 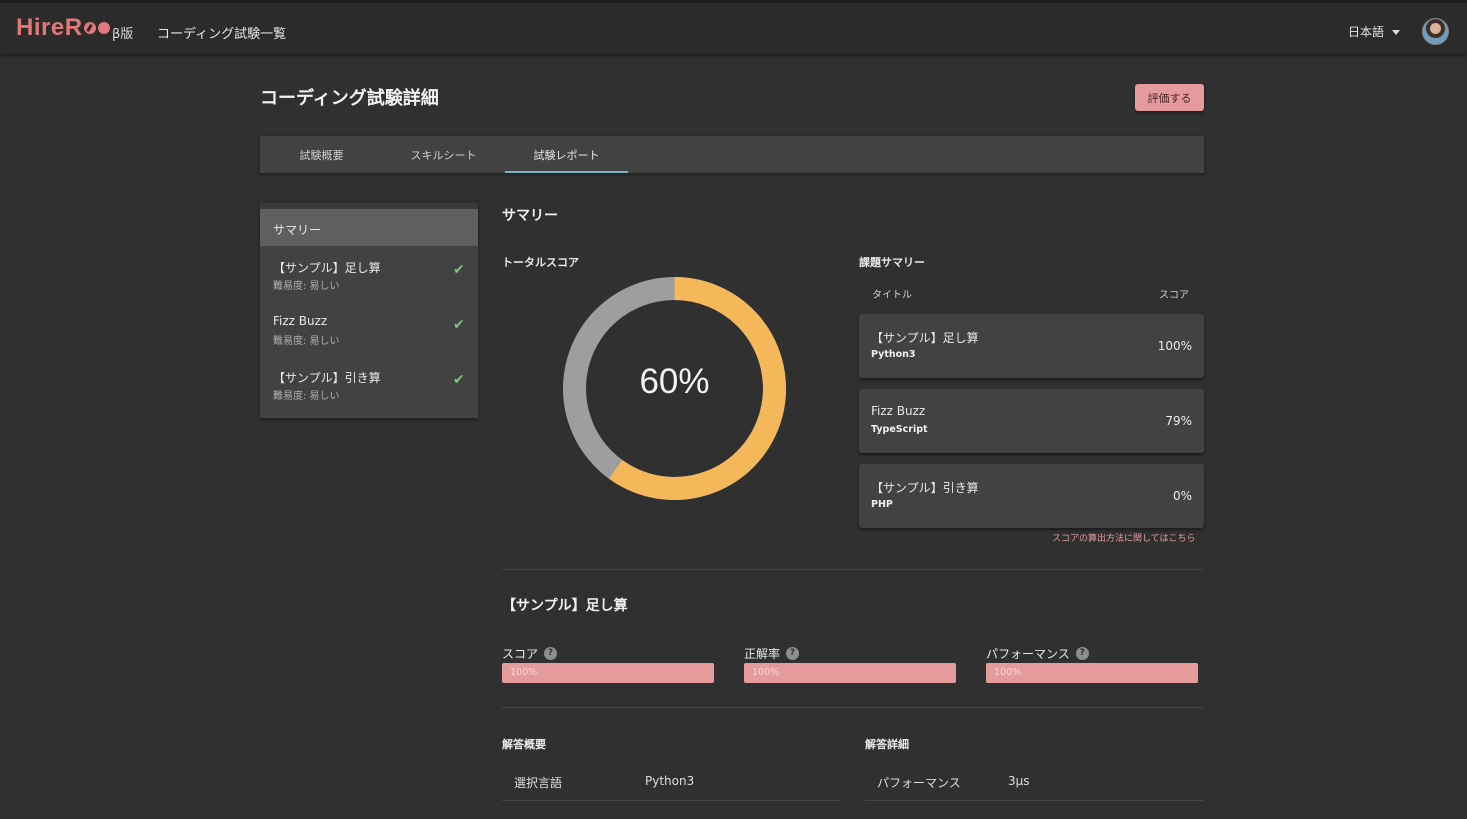 I want to click on task-name: 【サンプル】引き算, so click(x=925, y=488).